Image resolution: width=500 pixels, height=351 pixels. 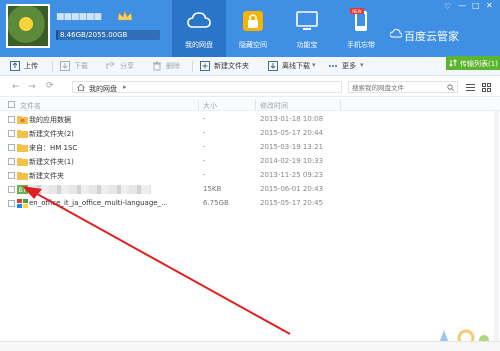 I want to click on scrollbar, so click(x=496, y=226).